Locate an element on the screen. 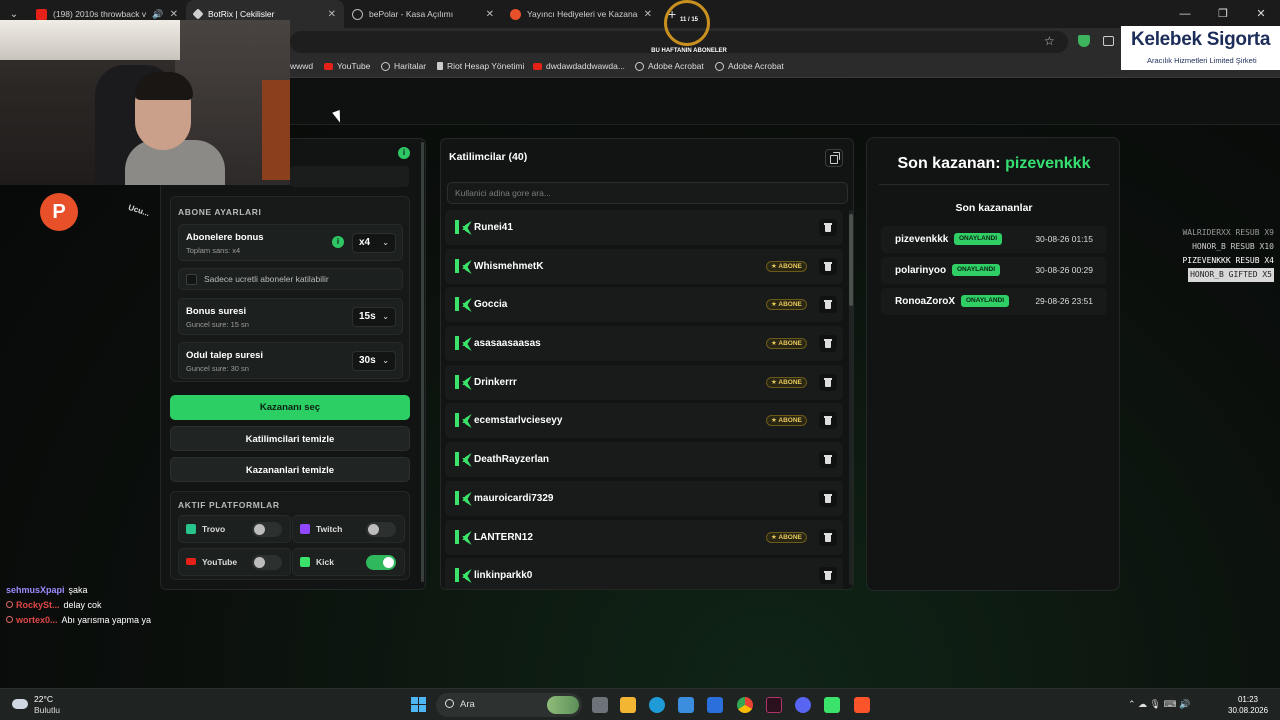 Image resolution: width=1280 pixels, height=720 pixels. sub-bonus-select: x4 ⌄ is located at coordinates (374, 243).